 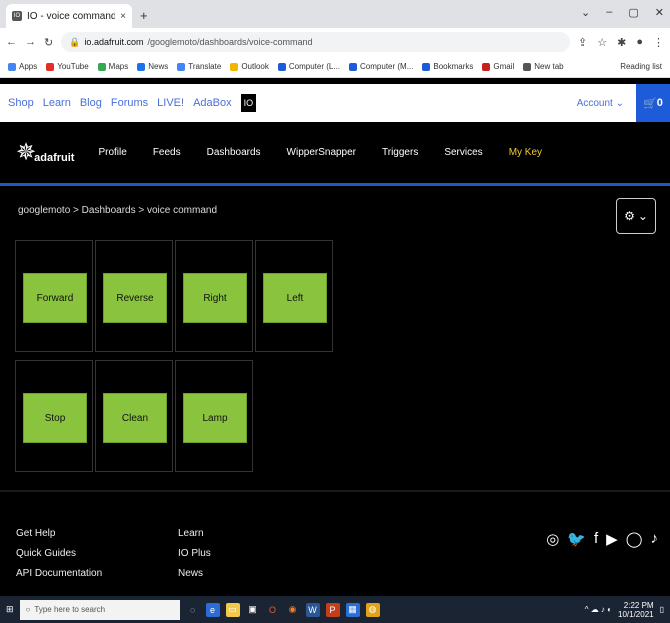 I want to click on tiktok-icon: ♪, so click(x=655, y=539).